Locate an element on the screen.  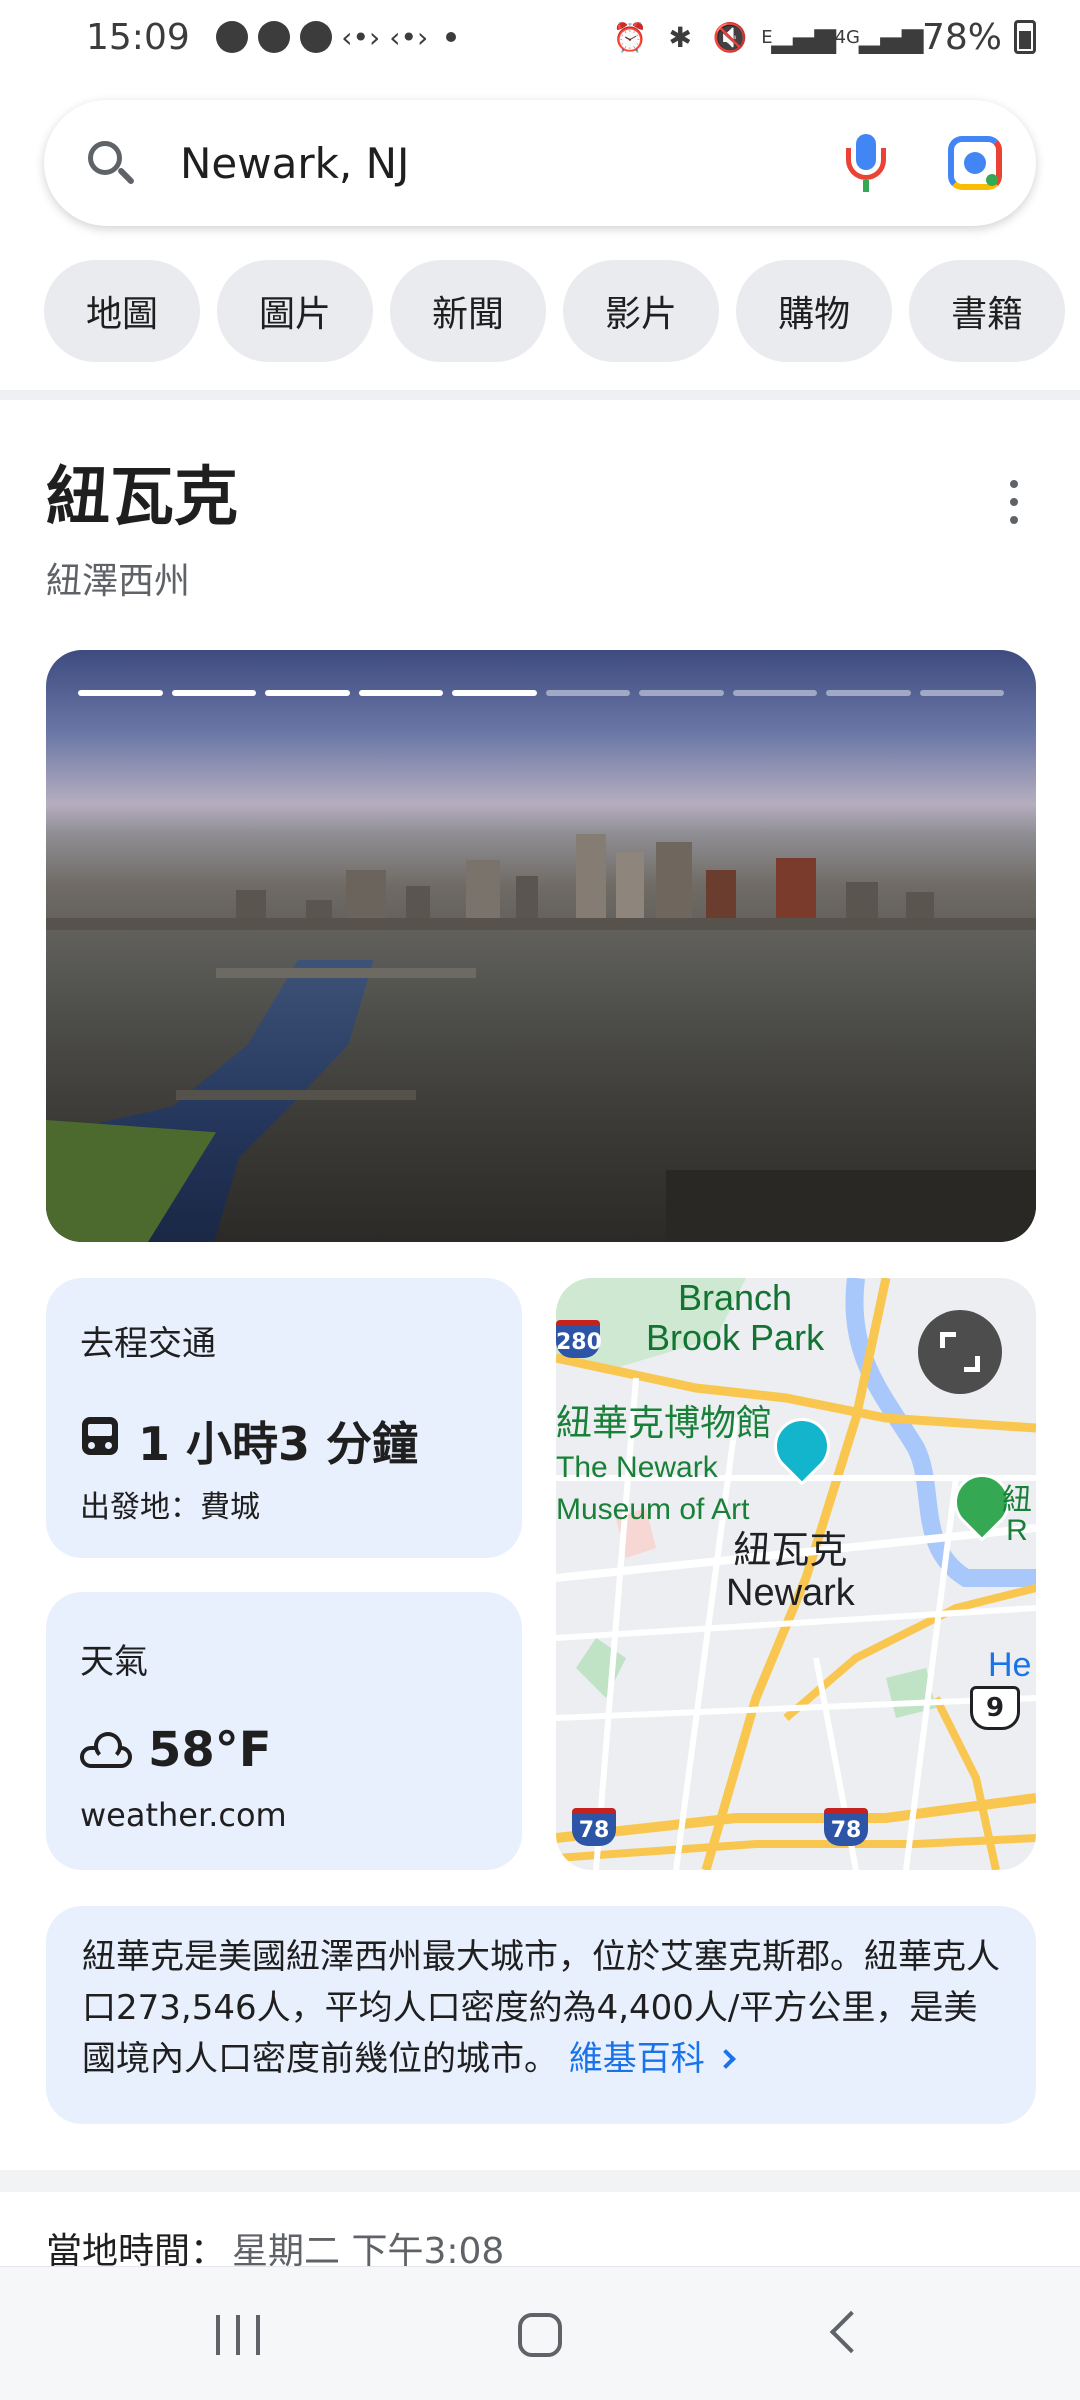
more-notifications-icon is located at coordinates (450, 37).